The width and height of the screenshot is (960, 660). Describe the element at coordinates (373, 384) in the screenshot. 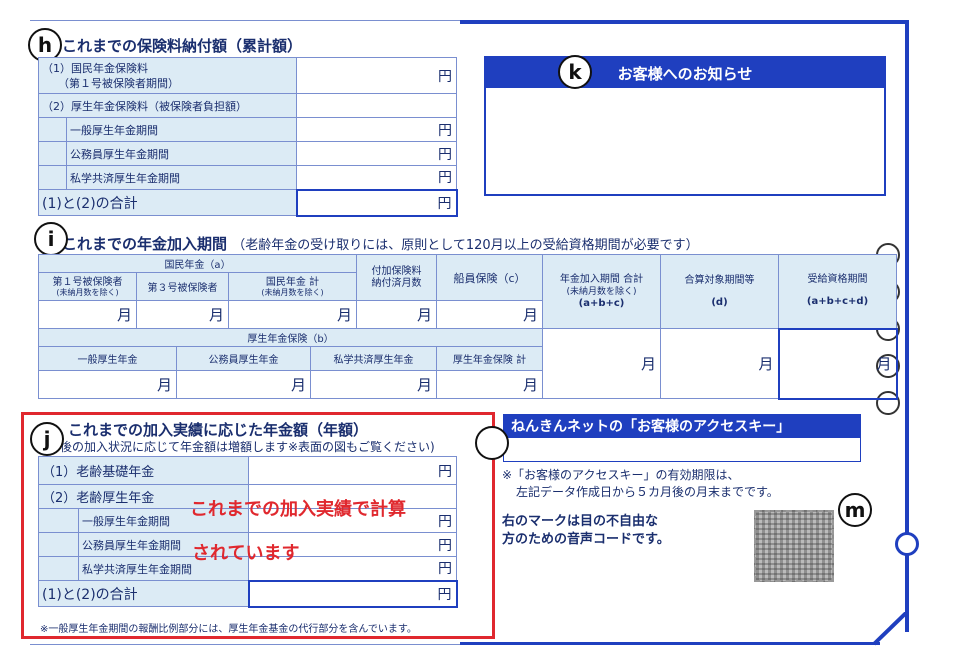

I see `months-shigaku: 月` at that location.